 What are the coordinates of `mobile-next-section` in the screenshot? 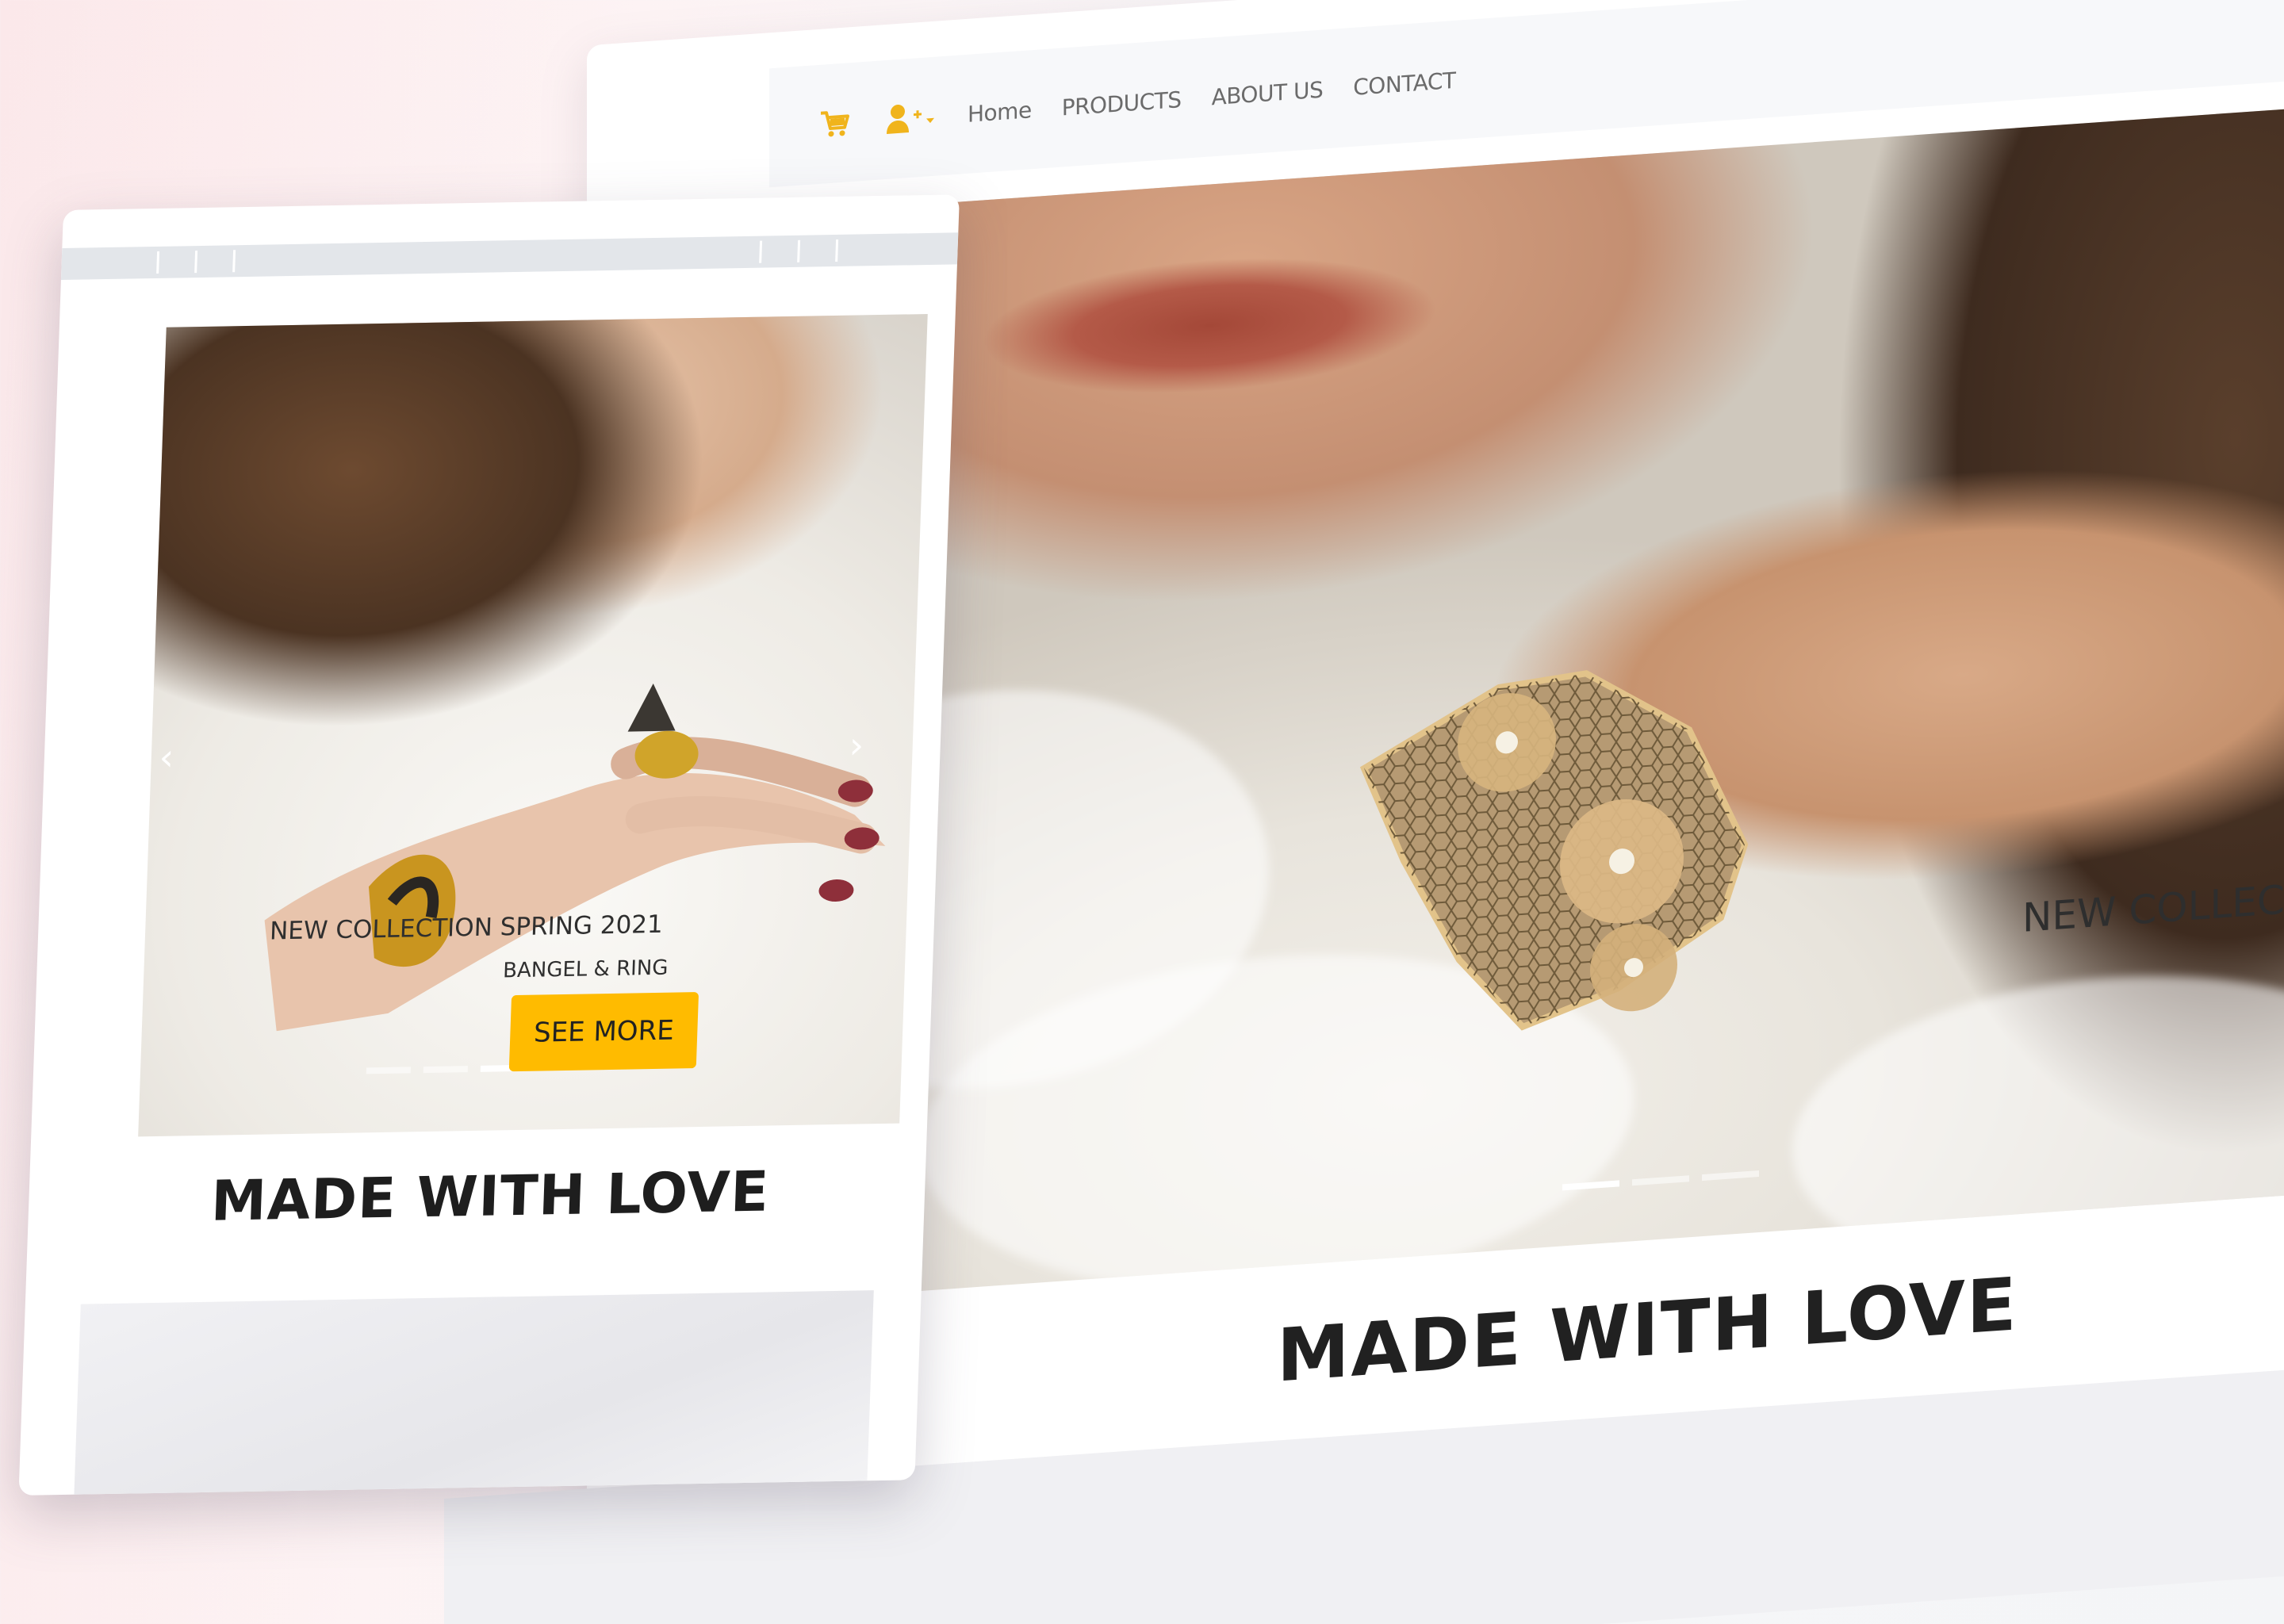 It's located at (473, 1393).